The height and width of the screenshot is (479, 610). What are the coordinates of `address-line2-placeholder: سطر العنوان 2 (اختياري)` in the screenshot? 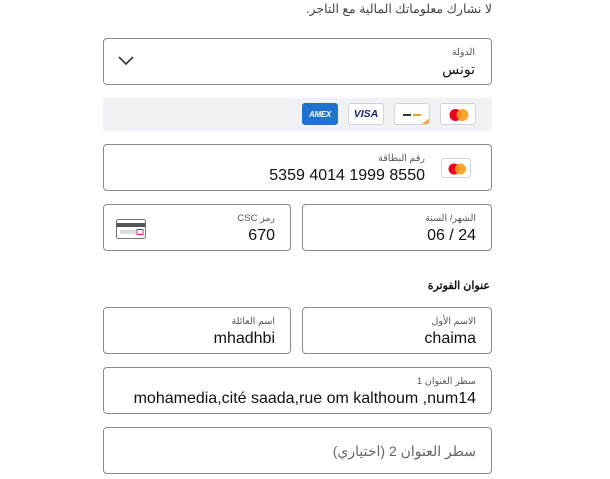 It's located at (404, 451).